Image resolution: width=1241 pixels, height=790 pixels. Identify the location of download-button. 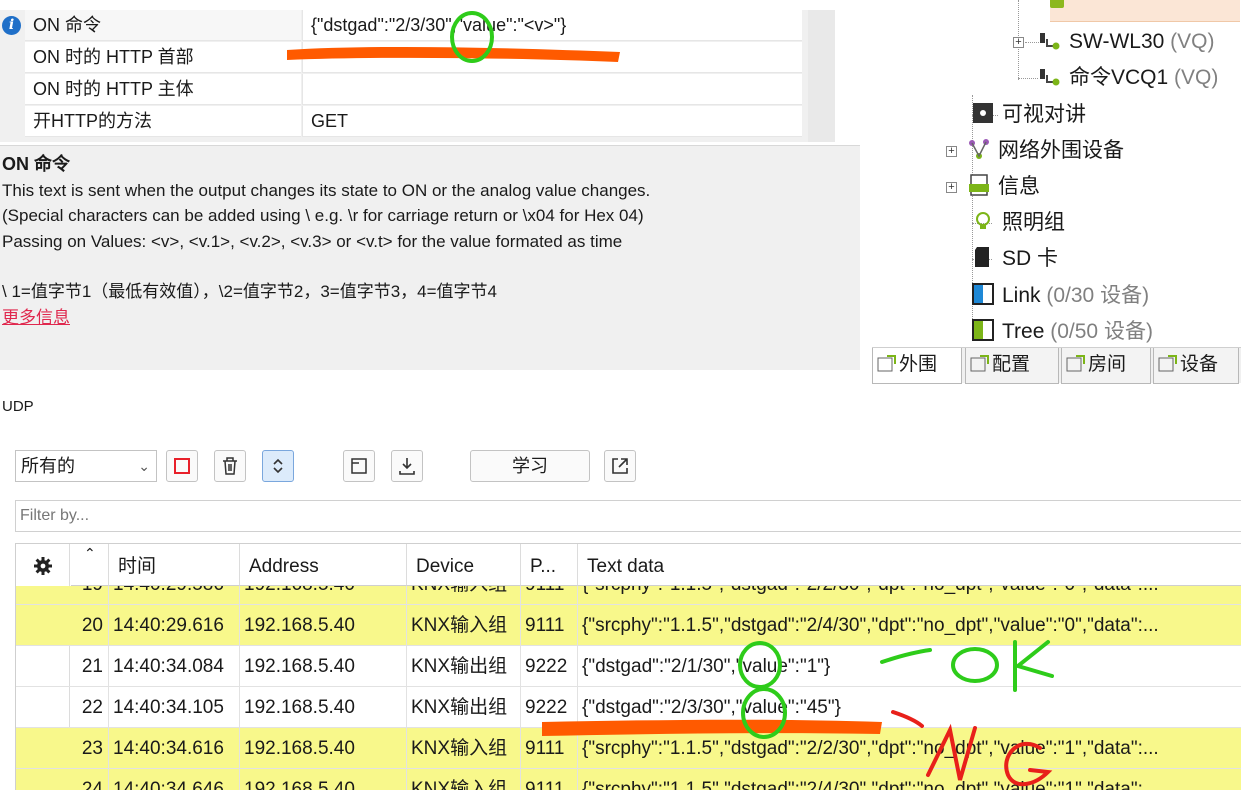
(407, 466).